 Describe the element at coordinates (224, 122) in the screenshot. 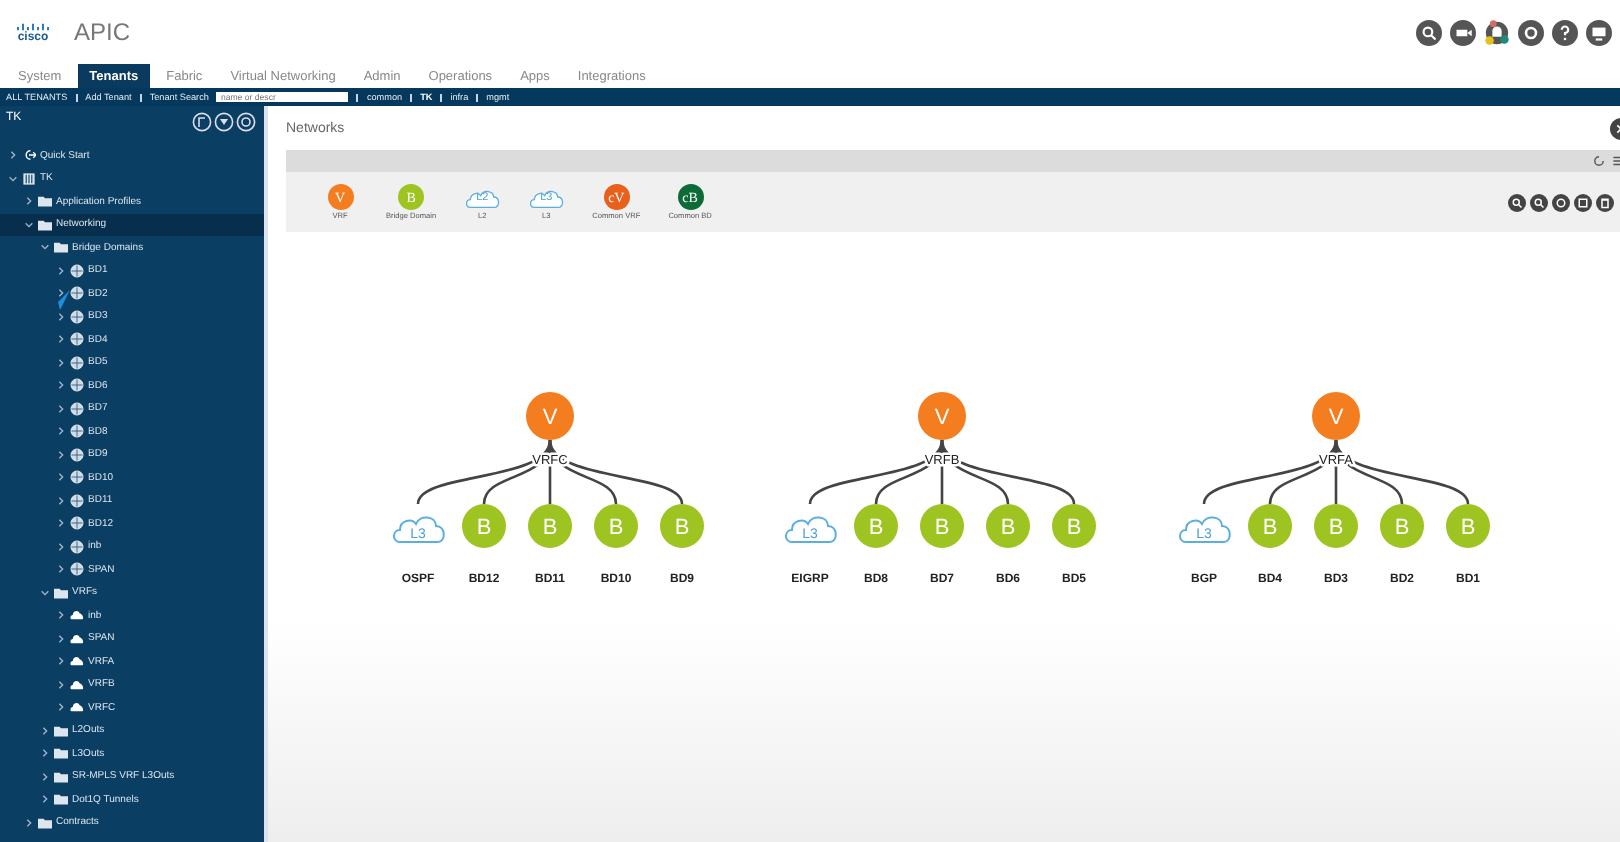

I see `flag-icon` at that location.